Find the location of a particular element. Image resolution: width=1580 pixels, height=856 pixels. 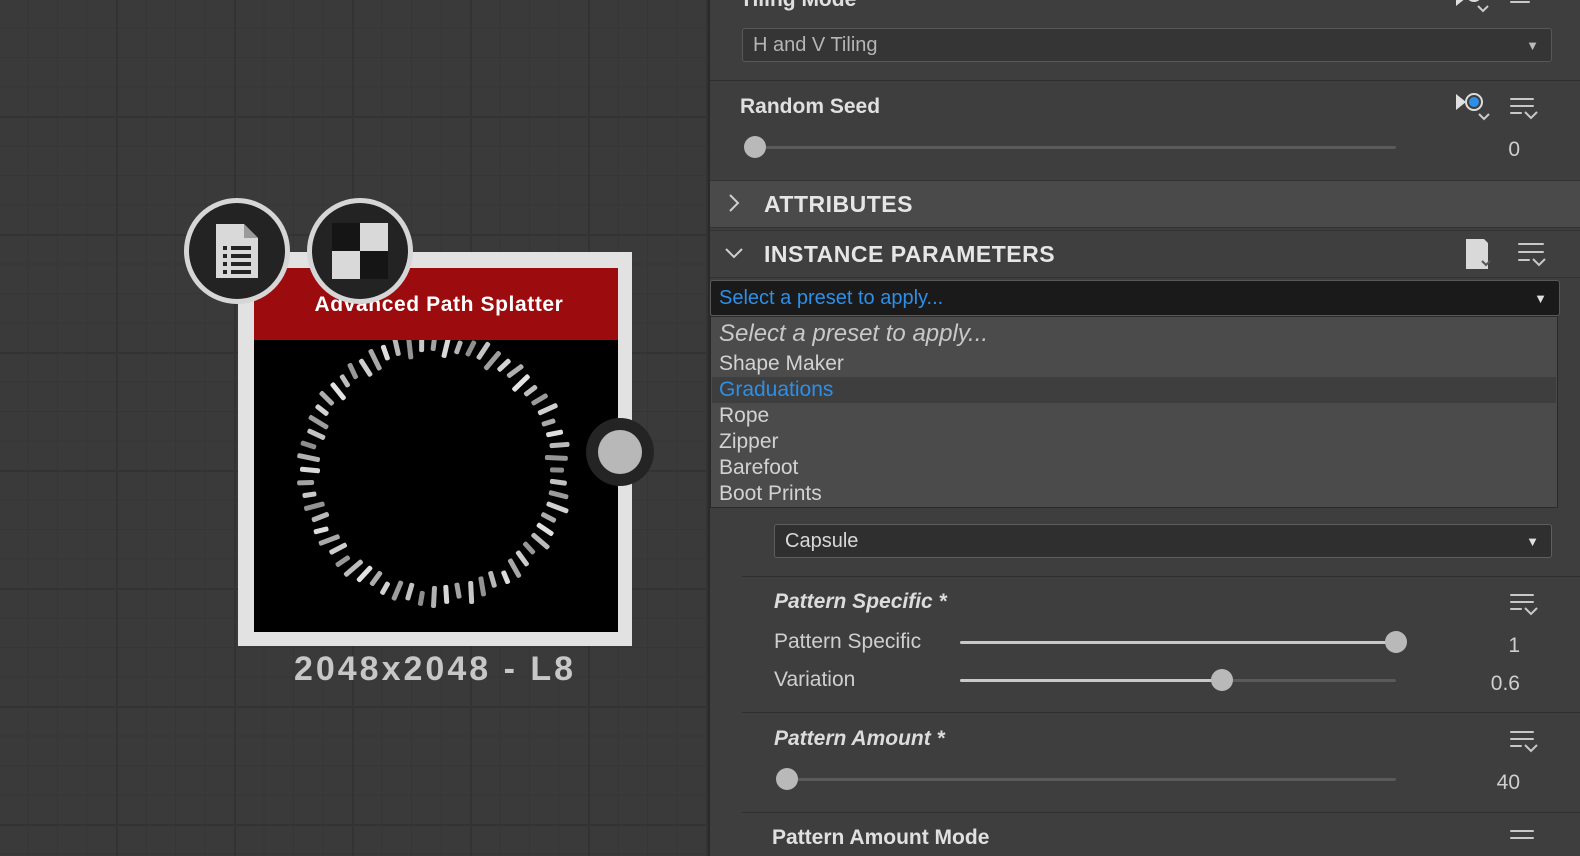

document-list-icon is located at coordinates (237, 251).